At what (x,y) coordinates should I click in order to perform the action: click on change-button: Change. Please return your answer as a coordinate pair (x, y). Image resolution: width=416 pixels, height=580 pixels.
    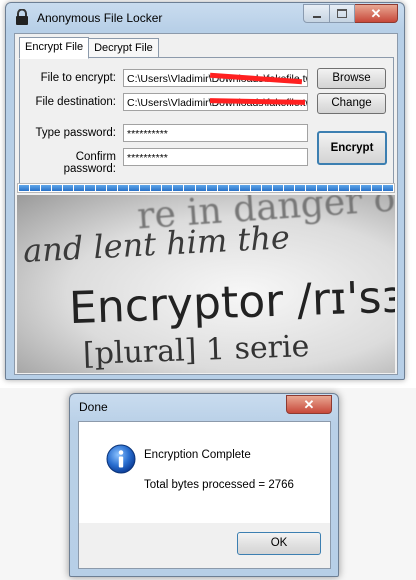
    Looking at the image, I should click on (351, 103).